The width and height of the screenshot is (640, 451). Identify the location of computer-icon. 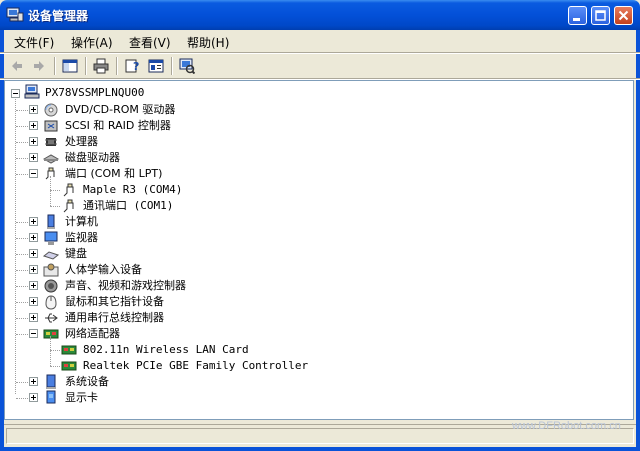
(51, 221).